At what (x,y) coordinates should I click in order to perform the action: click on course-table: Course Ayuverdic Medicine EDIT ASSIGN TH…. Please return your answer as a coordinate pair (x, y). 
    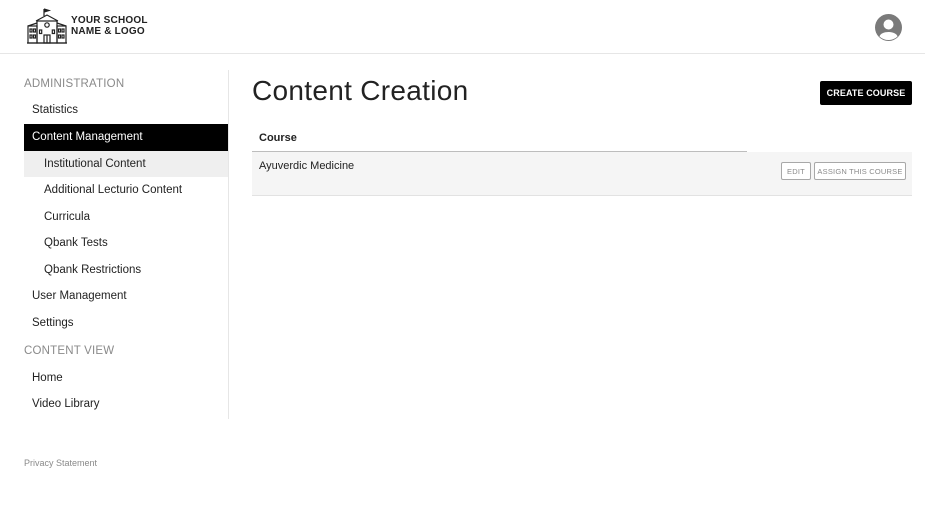
    Looking at the image, I should click on (582, 160).